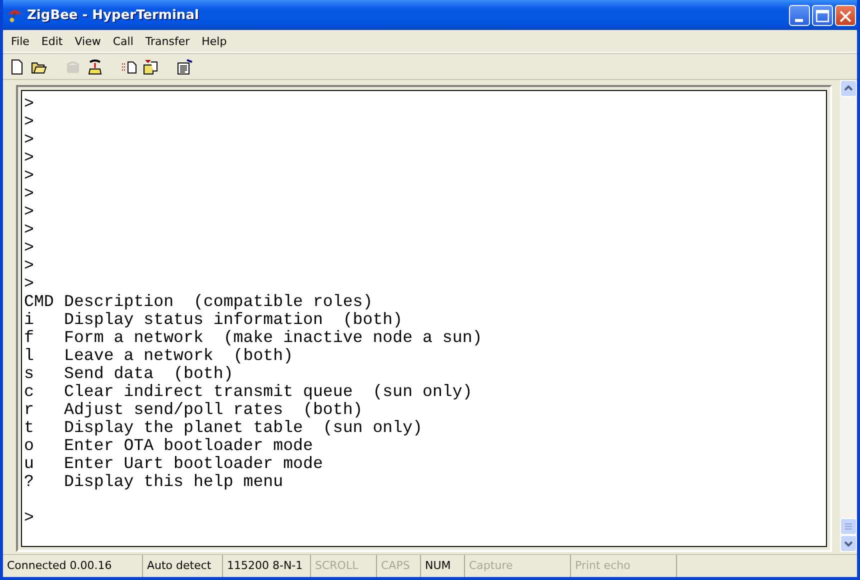  I want to click on phone-icon, so click(95, 66).